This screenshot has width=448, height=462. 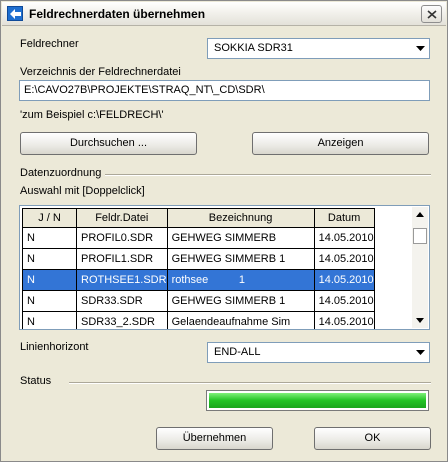 I want to click on cell-datei: ROTHSEE1.SDR, so click(x=122, y=280).